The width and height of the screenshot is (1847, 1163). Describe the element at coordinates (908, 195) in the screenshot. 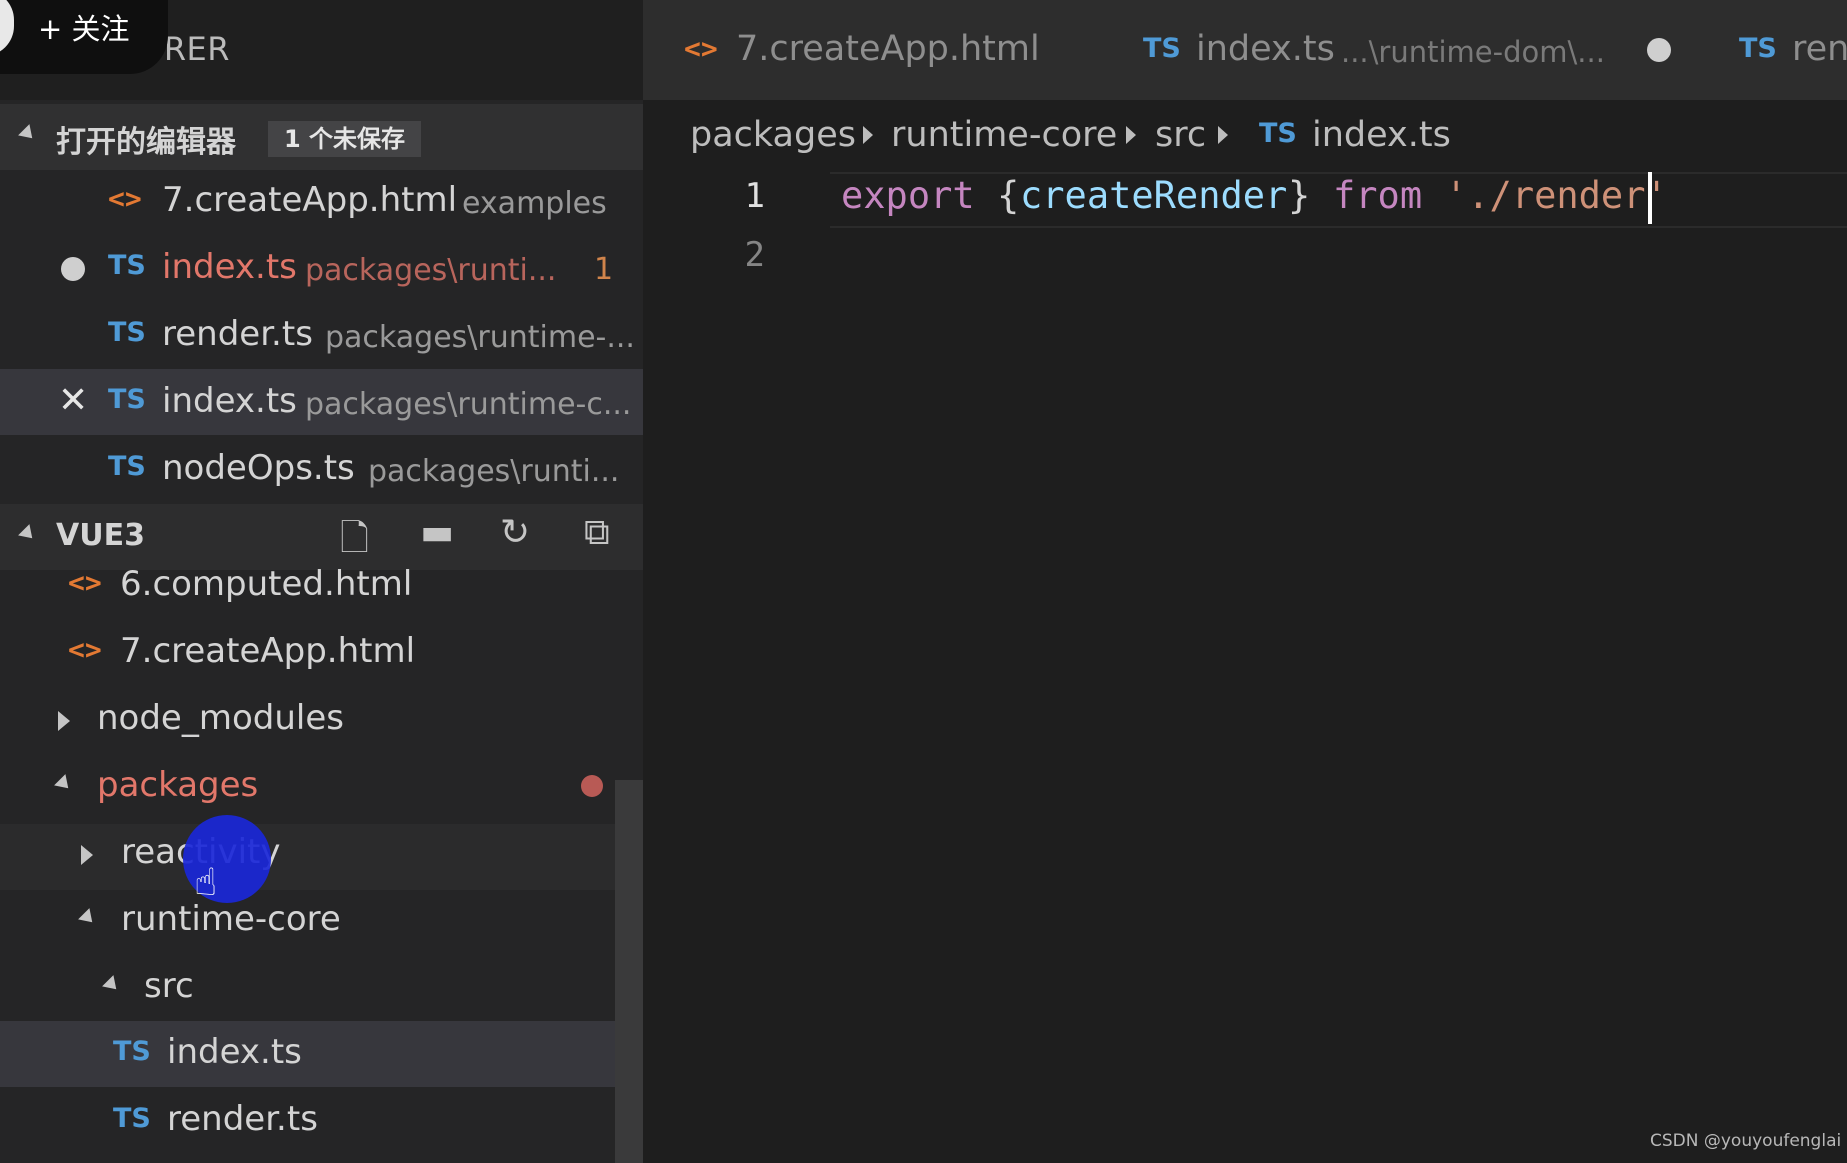

I see `code-token-keyword: export` at that location.